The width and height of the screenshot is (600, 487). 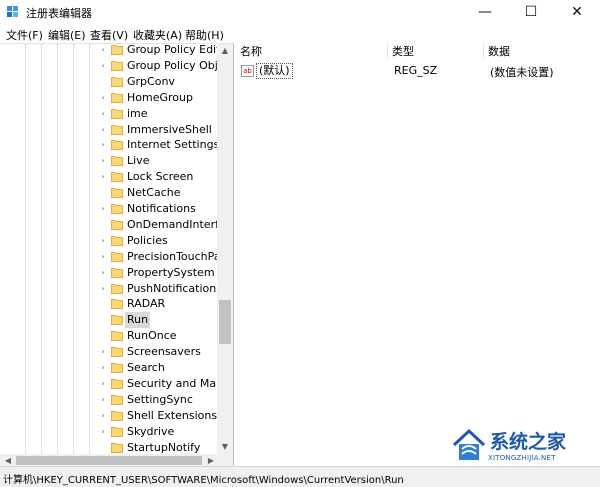 I want to click on column-header-data: 数据, so click(x=542, y=51).